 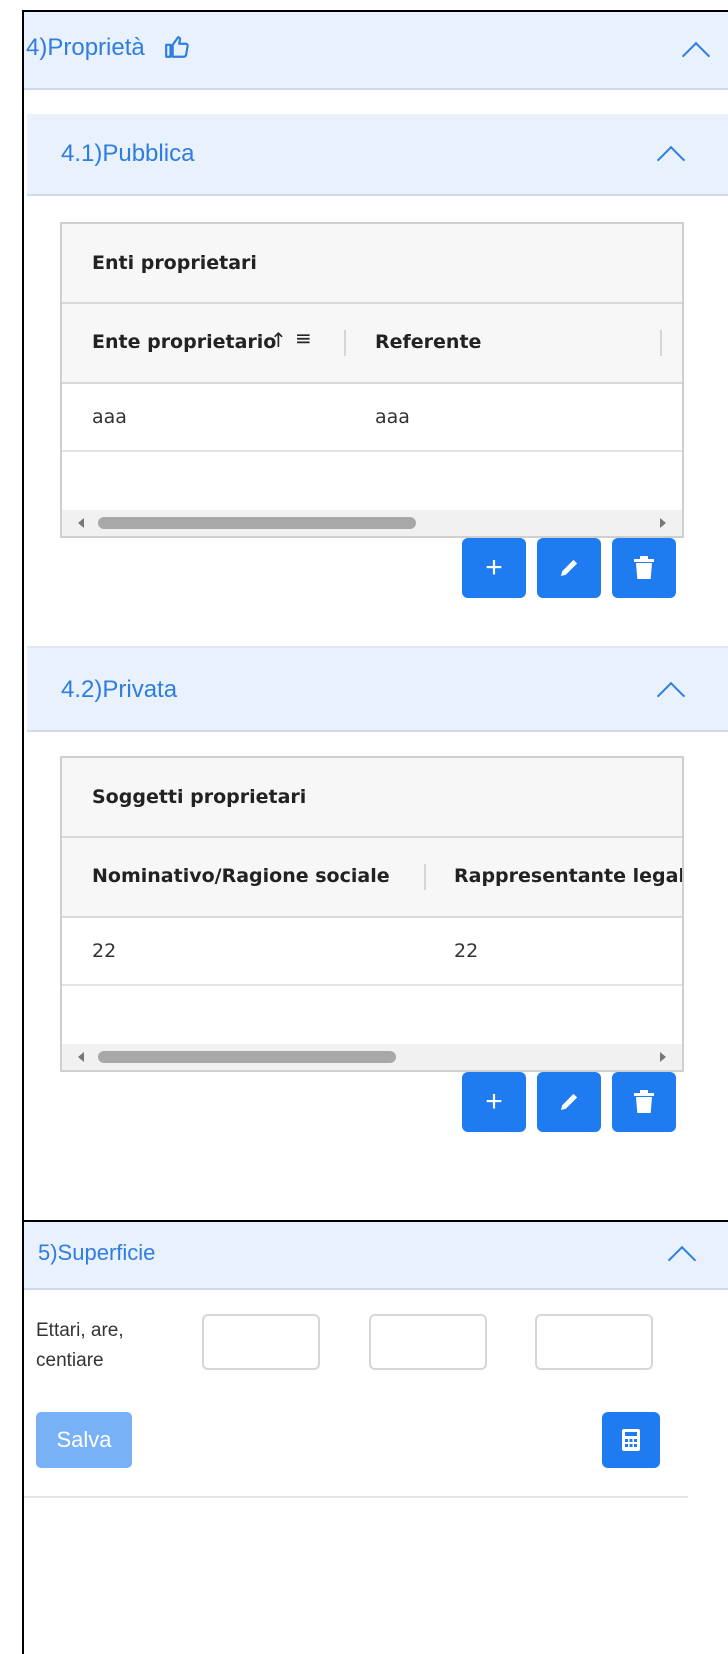 What do you see at coordinates (80, 1330) in the screenshot?
I see `field-label-line-1: Ettari, are,` at bounding box center [80, 1330].